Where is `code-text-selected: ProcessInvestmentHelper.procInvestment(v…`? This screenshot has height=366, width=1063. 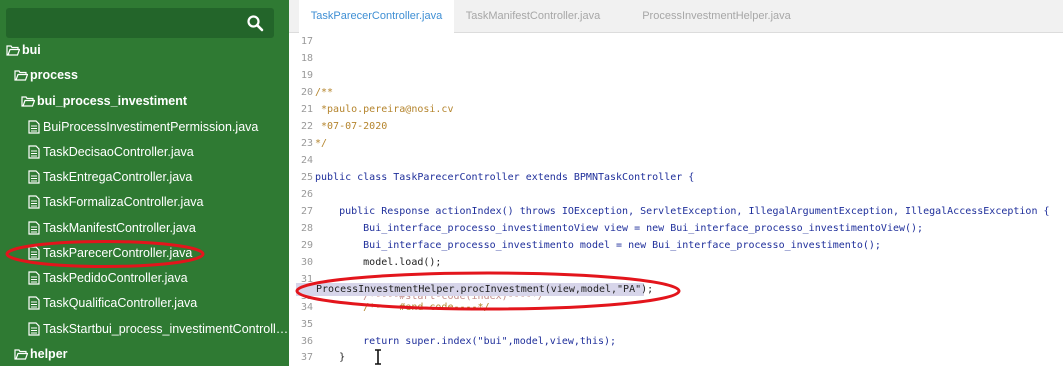 code-text-selected: ProcessInvestmentHelper.procInvestment(v… is located at coordinates (485, 289).